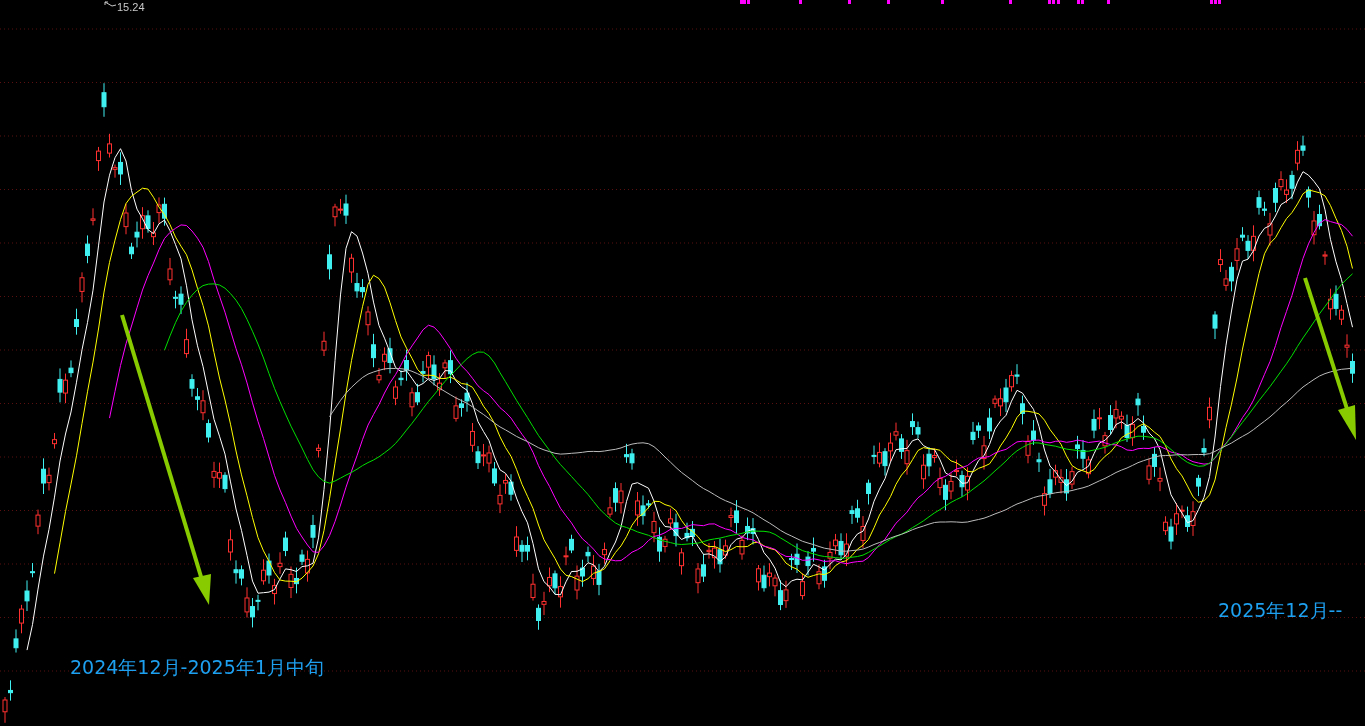 This screenshot has width=1365, height=726. I want to click on annotation-text: 2025年12月--, so click(1280, 610).